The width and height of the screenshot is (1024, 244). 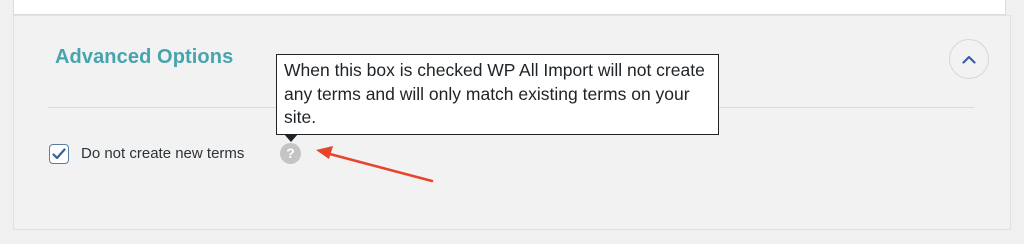 I want to click on checkmark-icon, so click(x=59, y=154).